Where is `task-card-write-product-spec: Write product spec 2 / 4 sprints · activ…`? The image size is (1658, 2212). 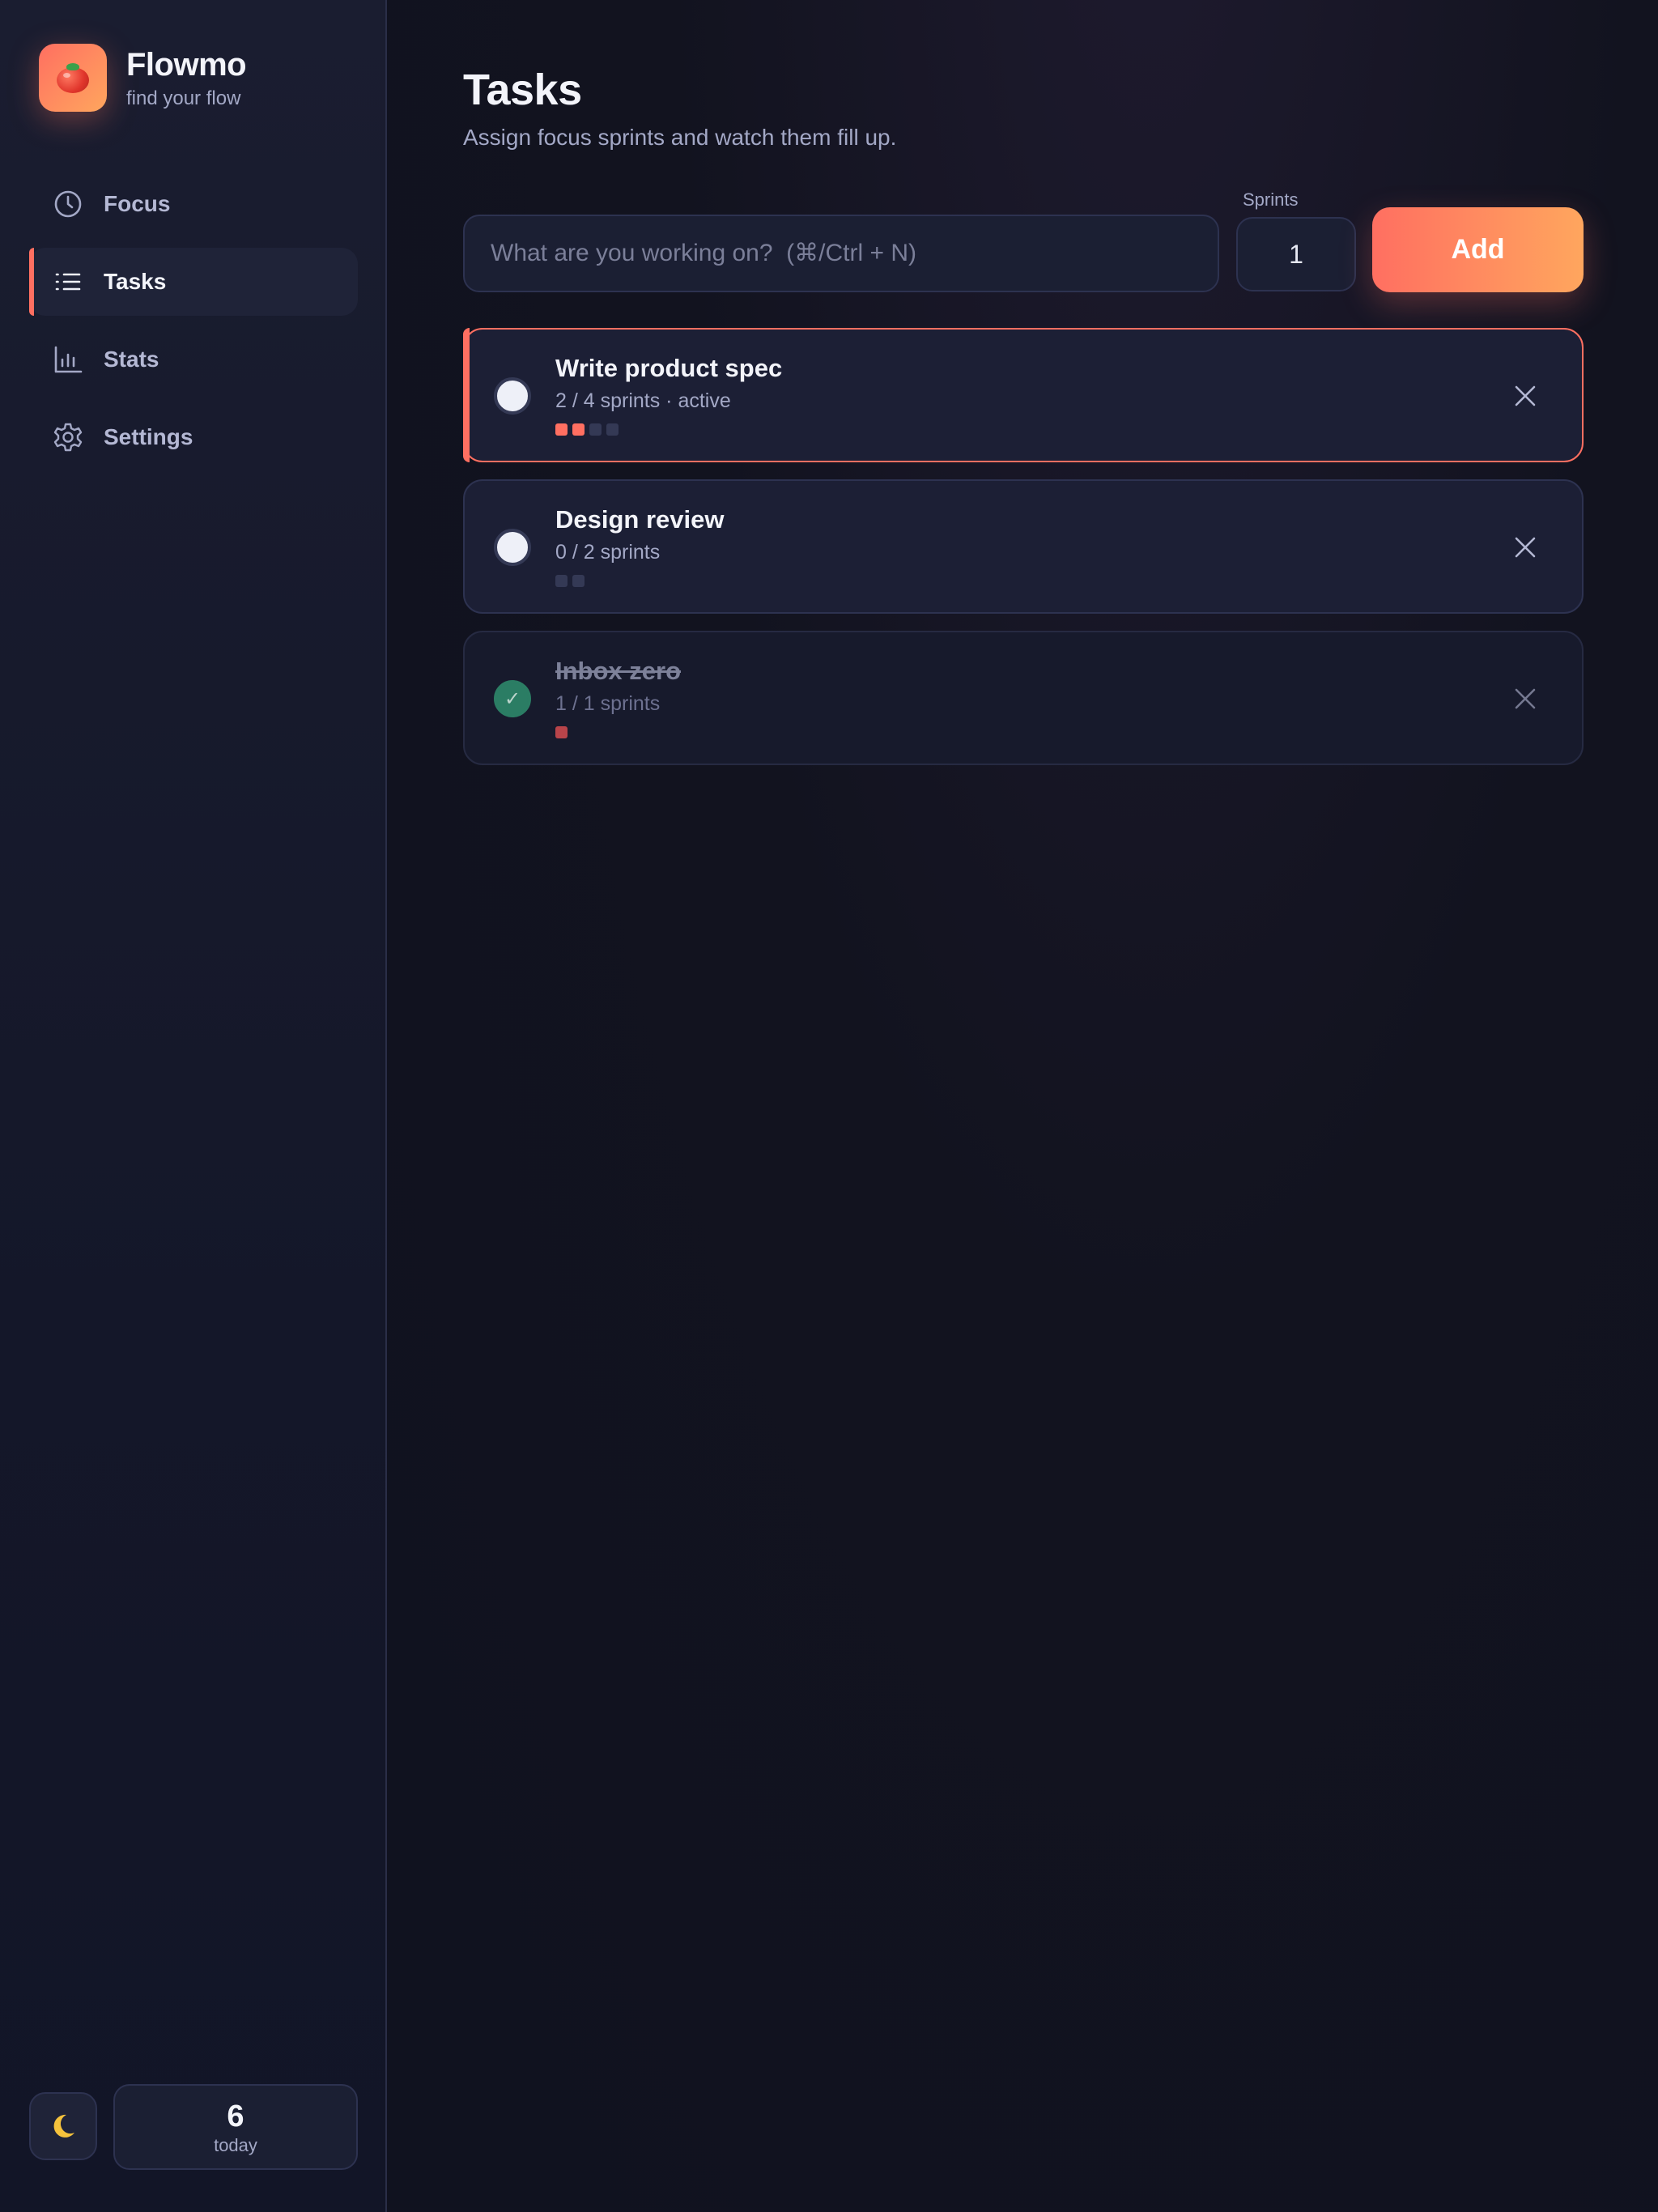
task-card-write-product-spec: Write product spec 2 / 4 sprints · activ… is located at coordinates (1023, 395).